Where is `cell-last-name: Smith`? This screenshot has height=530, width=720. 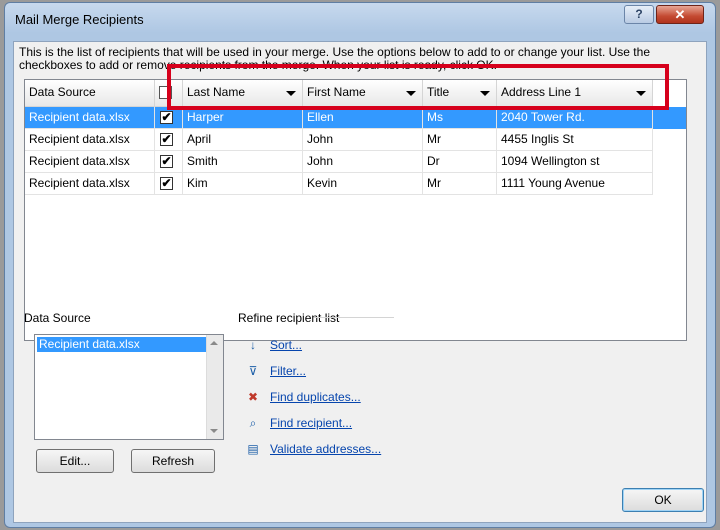
cell-last-name: Smith is located at coordinates (243, 162).